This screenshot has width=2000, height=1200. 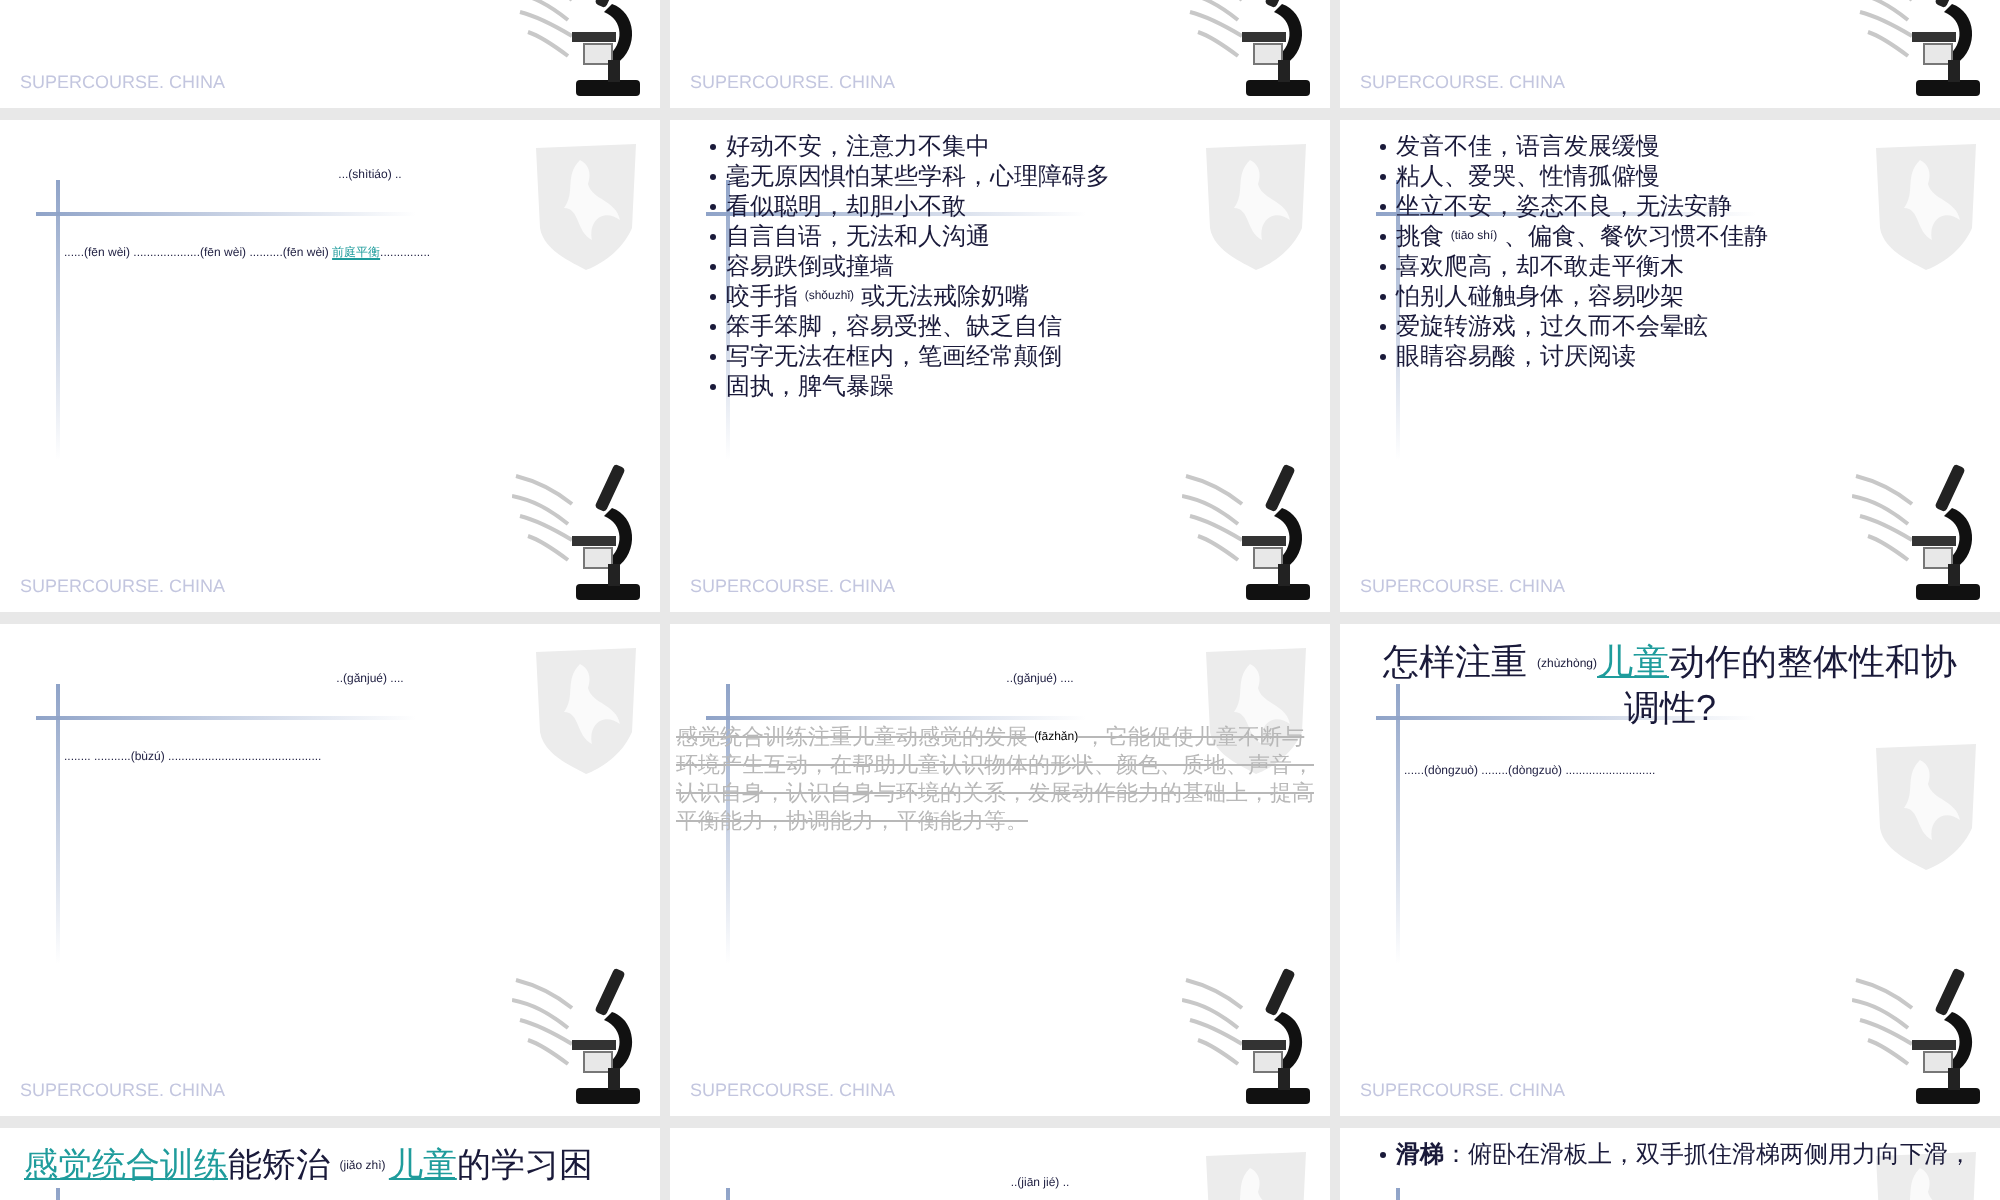 I want to click on bullet-text: 自言自语，无法和人沟通, so click(x=858, y=237).